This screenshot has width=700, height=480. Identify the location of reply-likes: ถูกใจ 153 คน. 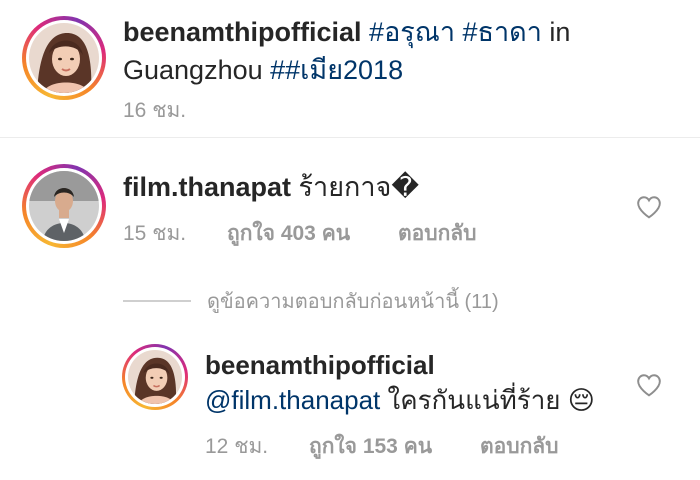
(370, 446).